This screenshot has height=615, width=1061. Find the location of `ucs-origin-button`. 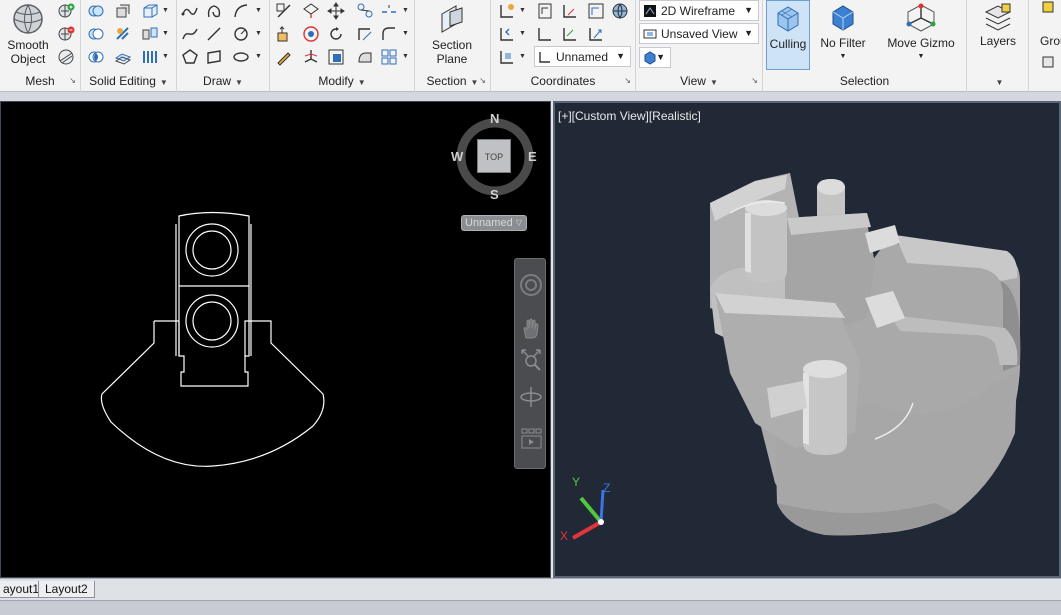

ucs-origin-button is located at coordinates (596, 11).